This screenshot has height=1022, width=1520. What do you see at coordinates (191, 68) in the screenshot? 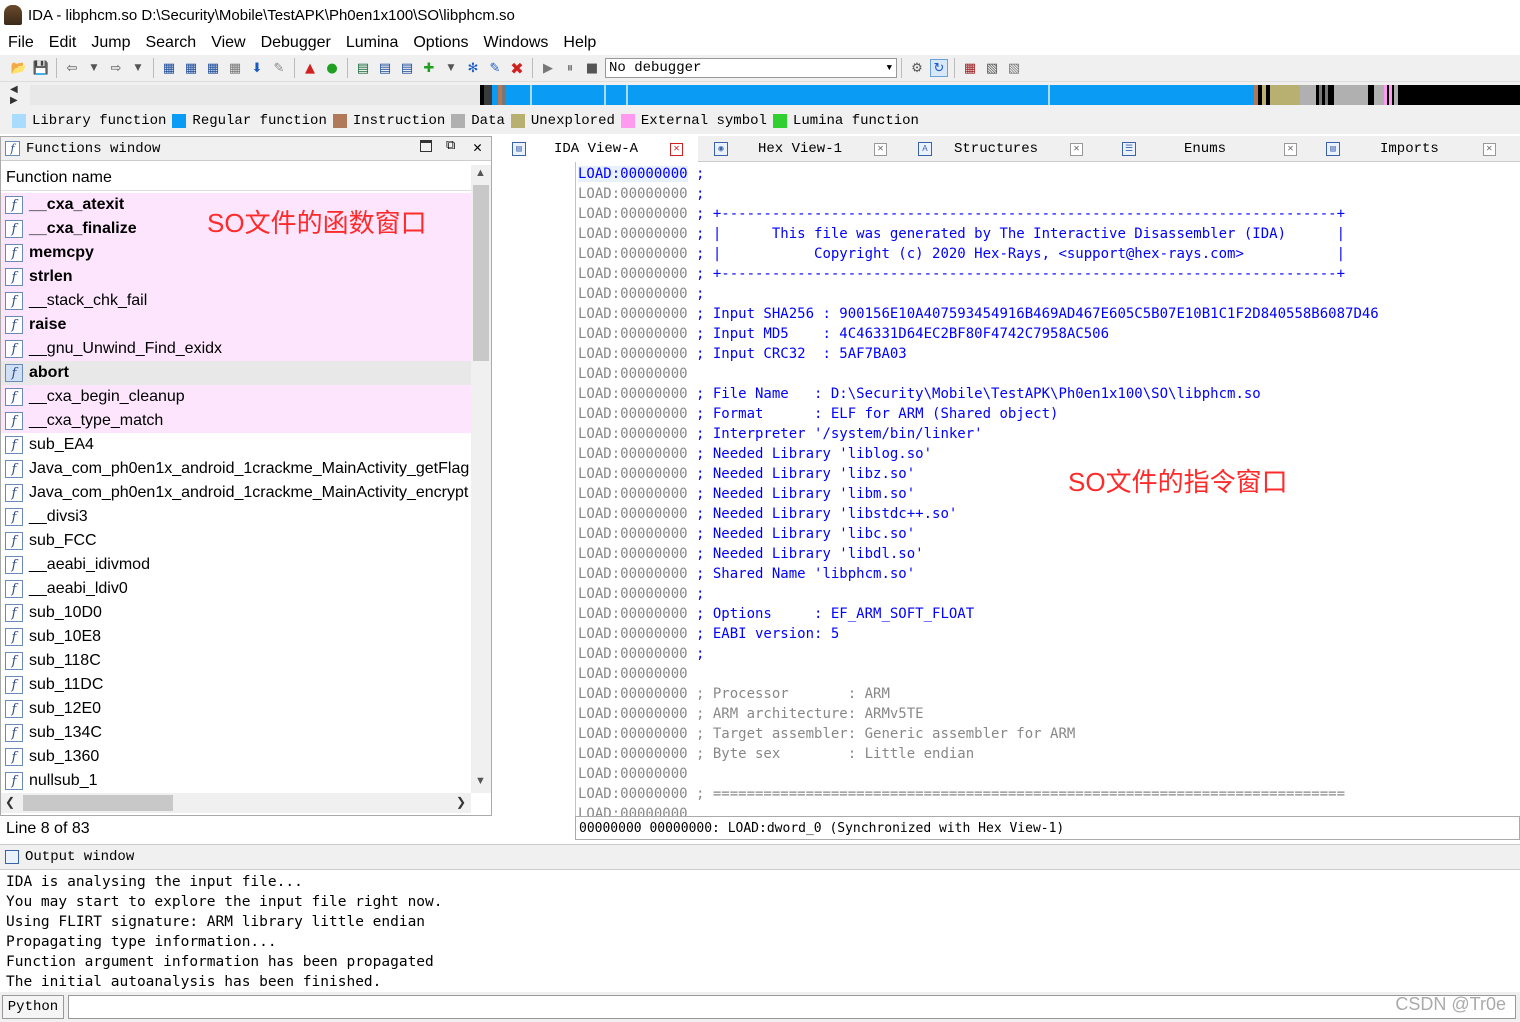
I see `search-text-icon: ▦` at bounding box center [191, 68].